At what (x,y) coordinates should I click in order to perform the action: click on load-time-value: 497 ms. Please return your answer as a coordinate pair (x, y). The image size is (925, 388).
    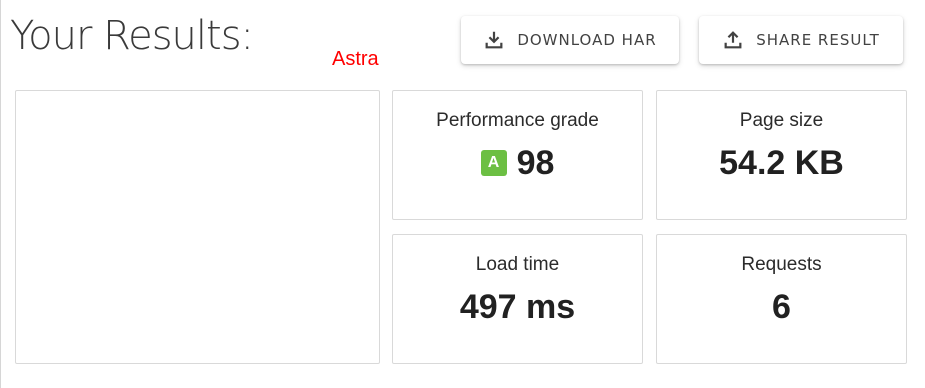
    Looking at the image, I should click on (517, 307).